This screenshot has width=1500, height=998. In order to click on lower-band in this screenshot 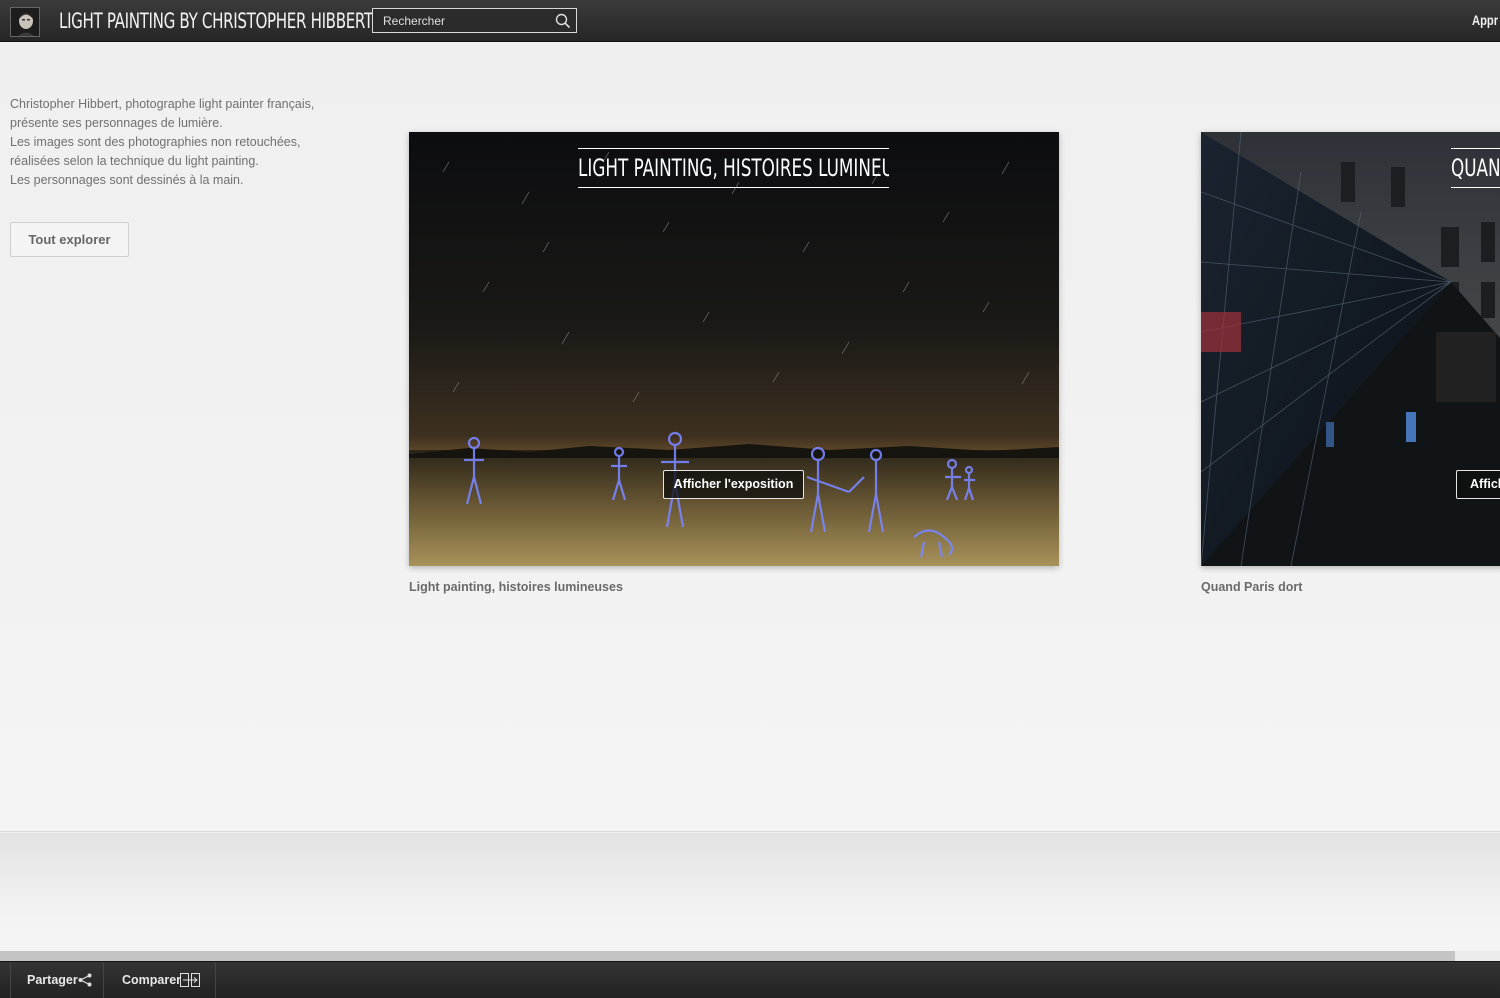, I will do `click(750, 892)`.